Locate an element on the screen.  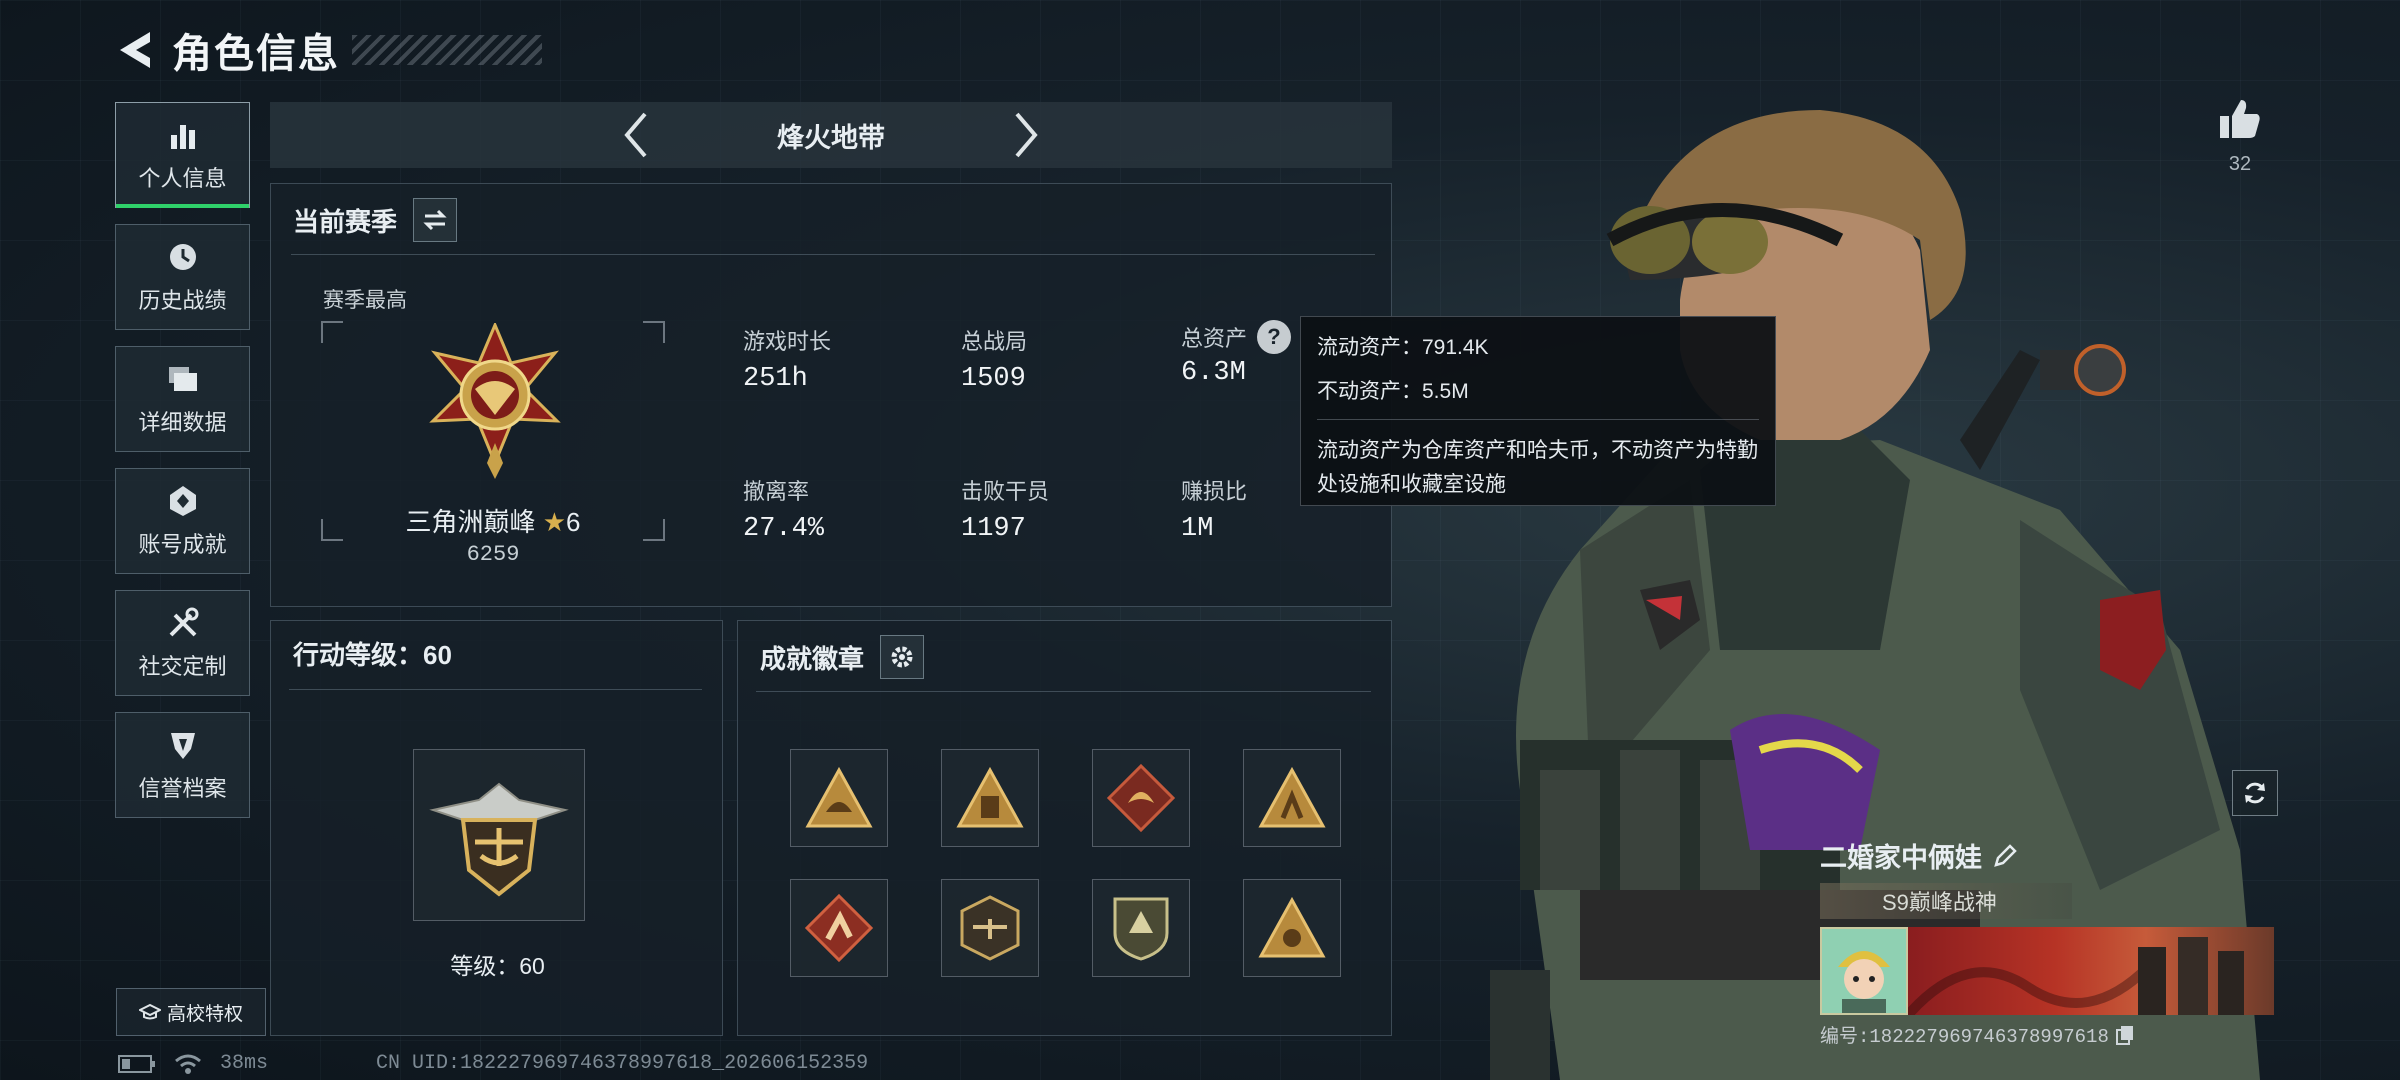
stat-extract-rate: 撤离率 27.4% is located at coordinates (783, 509).